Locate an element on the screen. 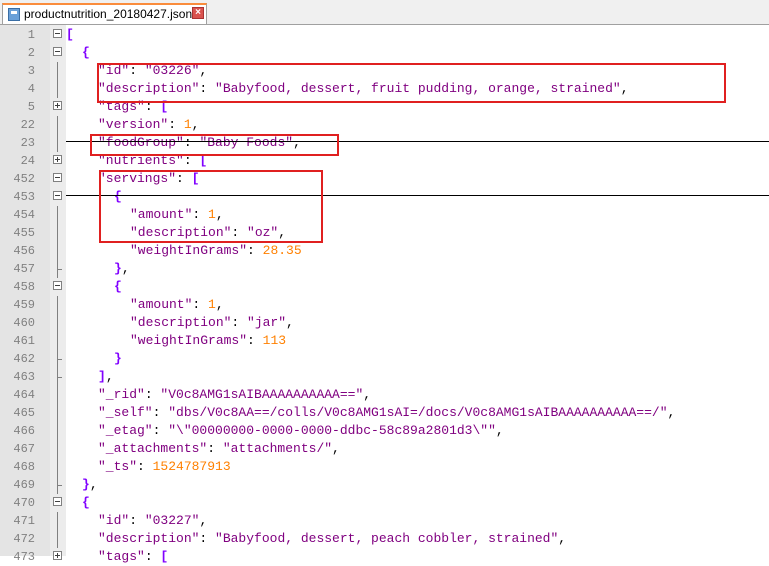  code-line: 471 "id": "03227", is located at coordinates (384, 521).